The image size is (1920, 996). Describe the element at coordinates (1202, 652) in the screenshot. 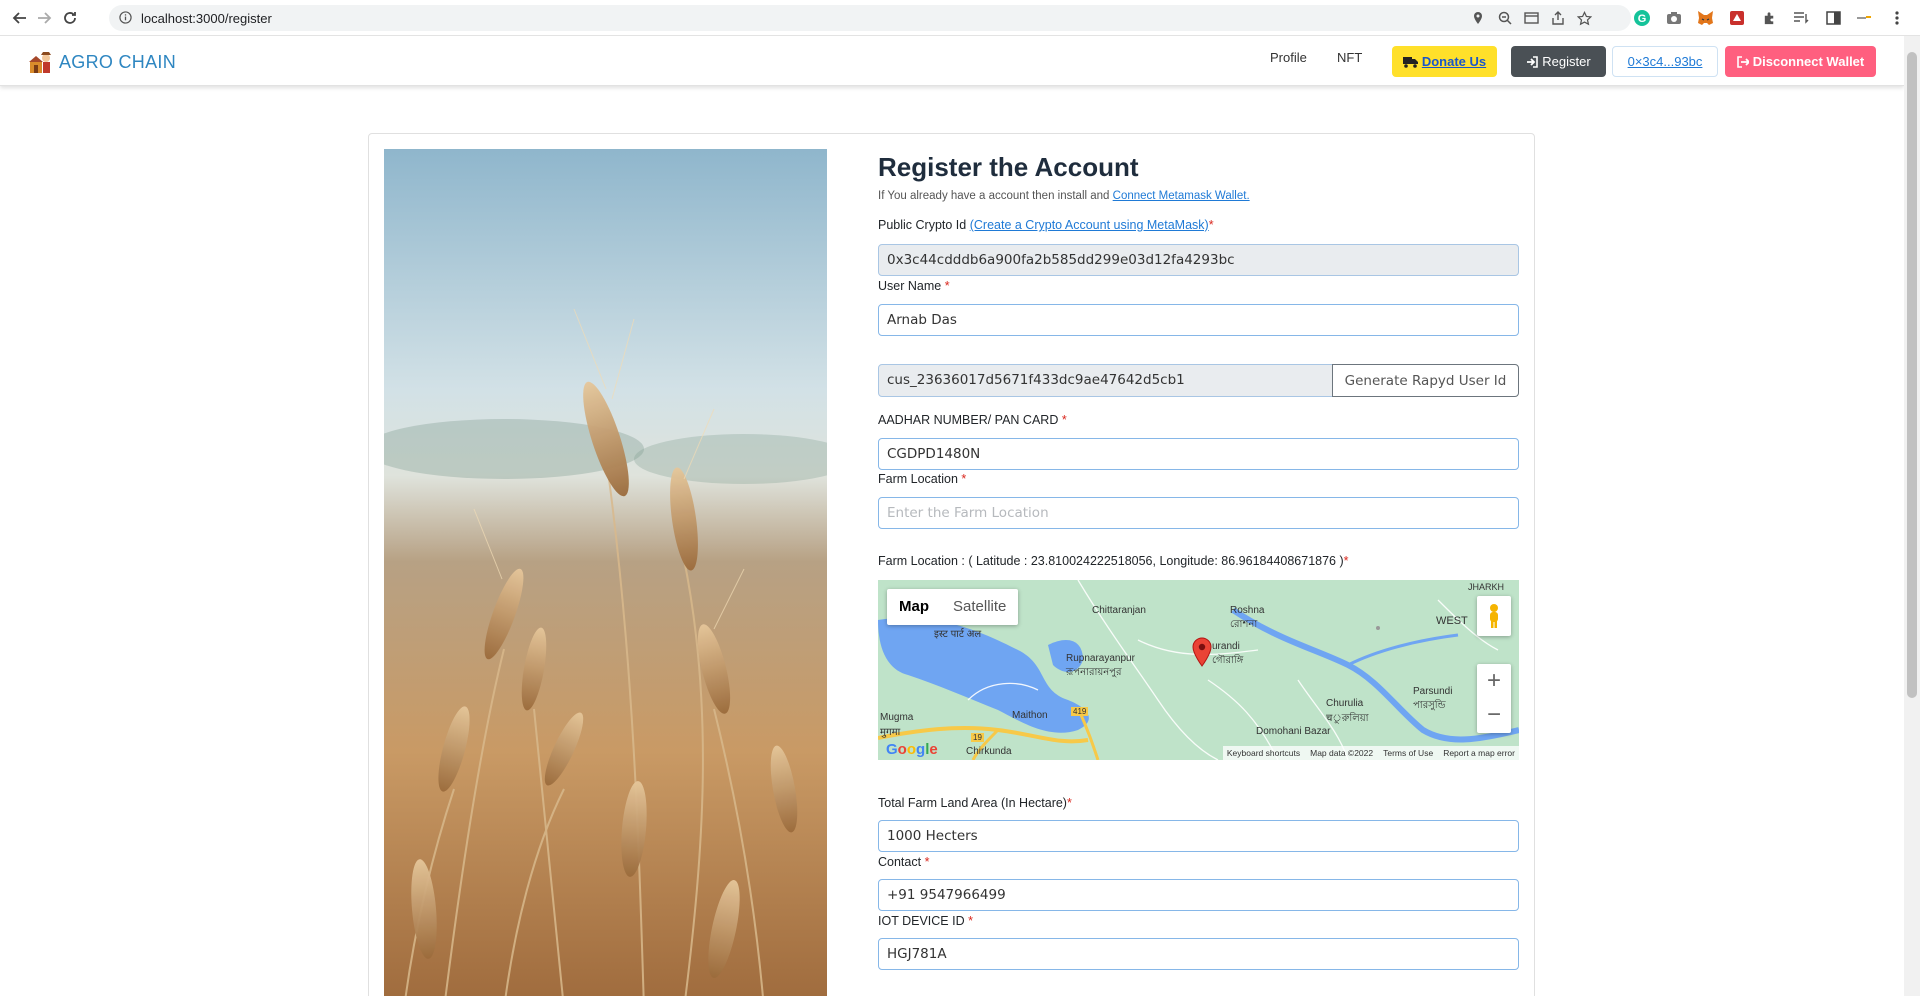

I see `map-marker-icon` at that location.